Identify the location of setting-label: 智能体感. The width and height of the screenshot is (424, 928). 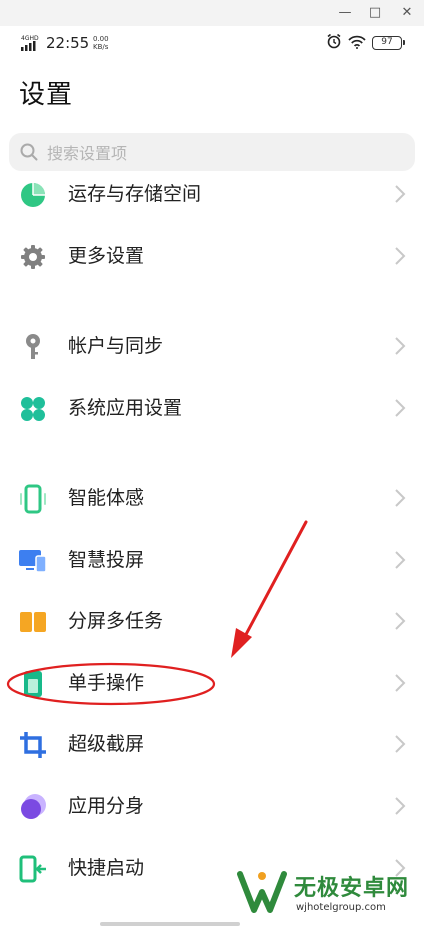
(106, 498).